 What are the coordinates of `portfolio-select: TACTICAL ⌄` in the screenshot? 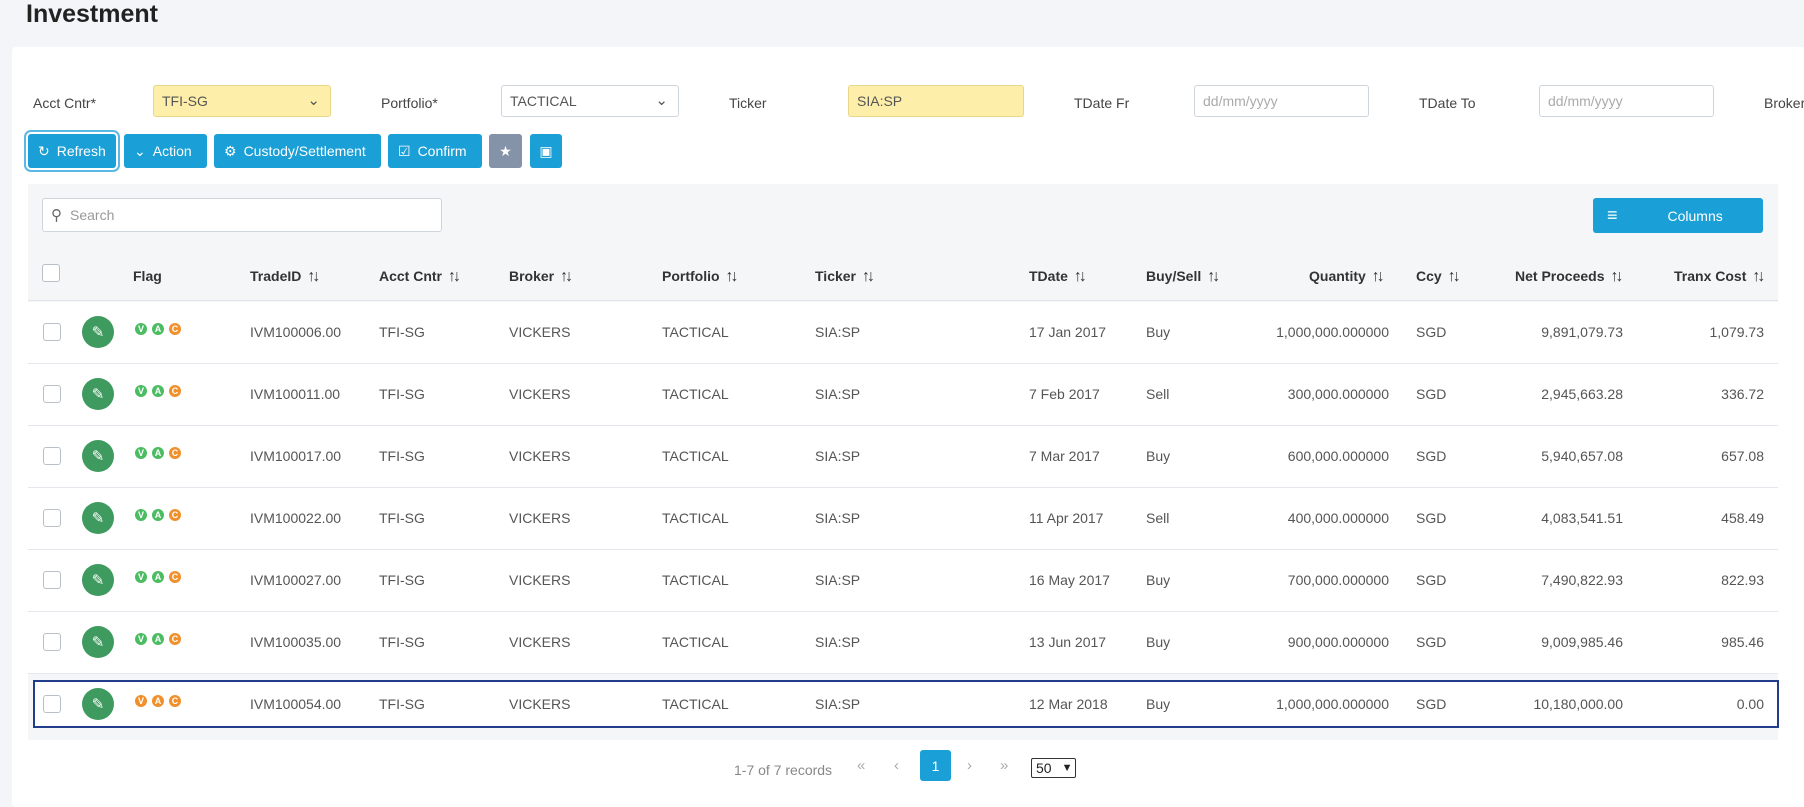 It's located at (590, 101).